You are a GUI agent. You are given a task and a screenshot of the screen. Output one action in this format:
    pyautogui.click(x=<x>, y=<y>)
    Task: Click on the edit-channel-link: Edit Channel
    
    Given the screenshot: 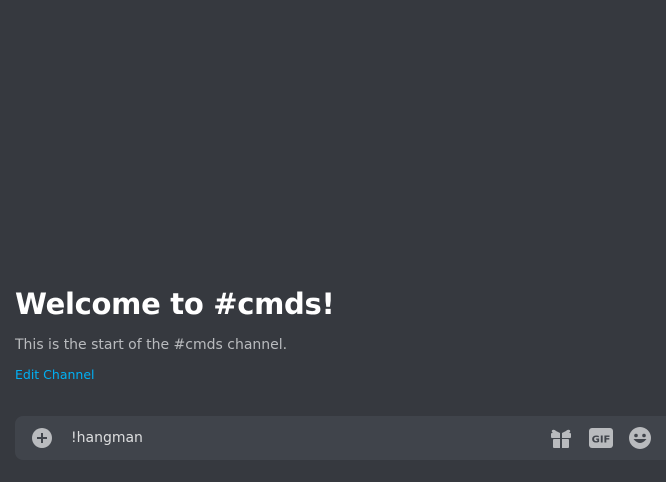 What is the action you would take?
    pyautogui.click(x=55, y=375)
    